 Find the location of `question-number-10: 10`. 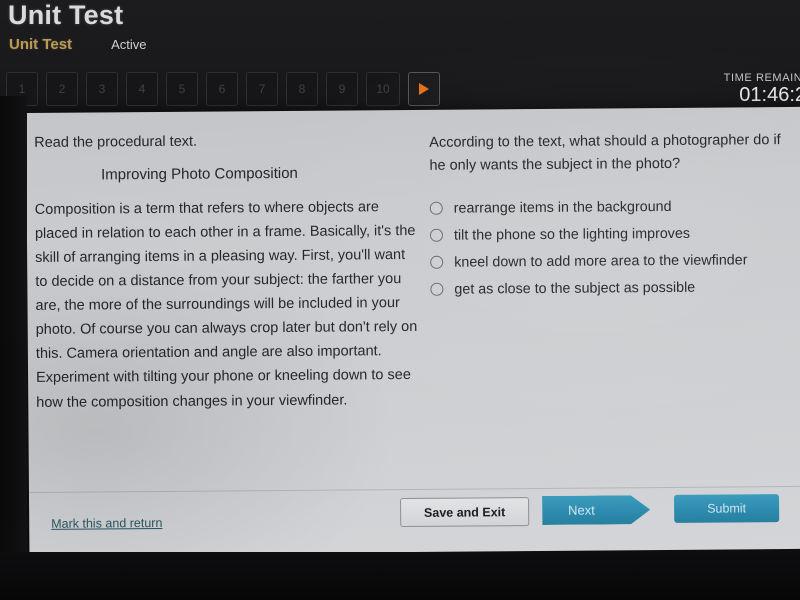

question-number-10: 10 is located at coordinates (383, 89).